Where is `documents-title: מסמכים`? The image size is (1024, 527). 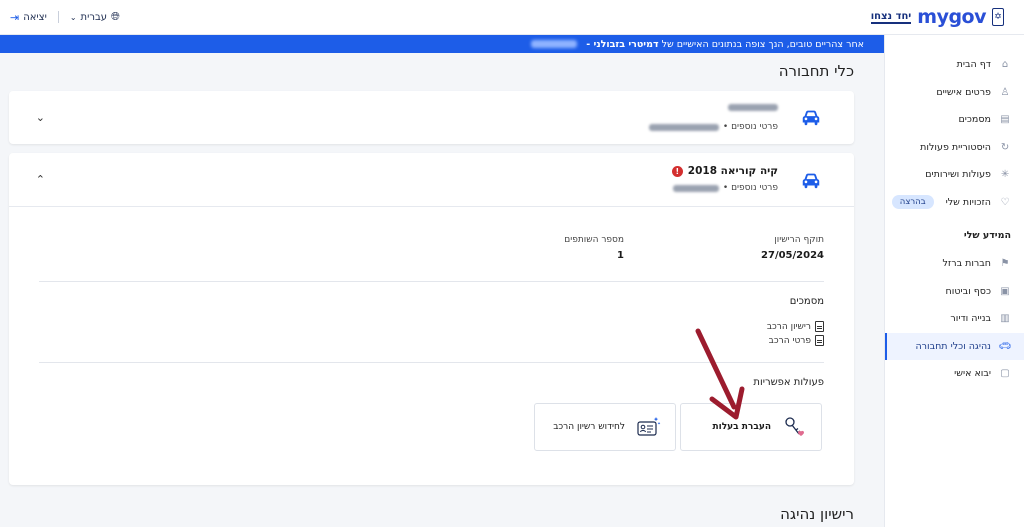 documents-title: מסמכים is located at coordinates (806, 301).